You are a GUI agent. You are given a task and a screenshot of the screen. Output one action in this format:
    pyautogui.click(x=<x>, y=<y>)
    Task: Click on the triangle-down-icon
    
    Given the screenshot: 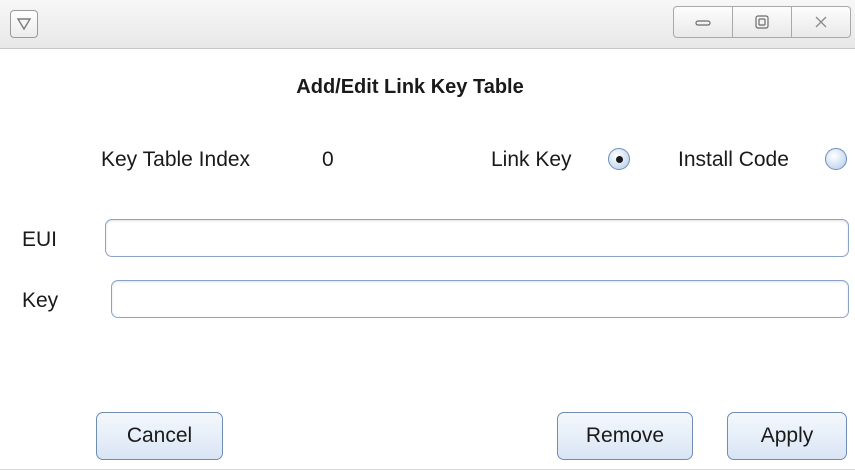 What is the action you would take?
    pyautogui.click(x=24, y=24)
    